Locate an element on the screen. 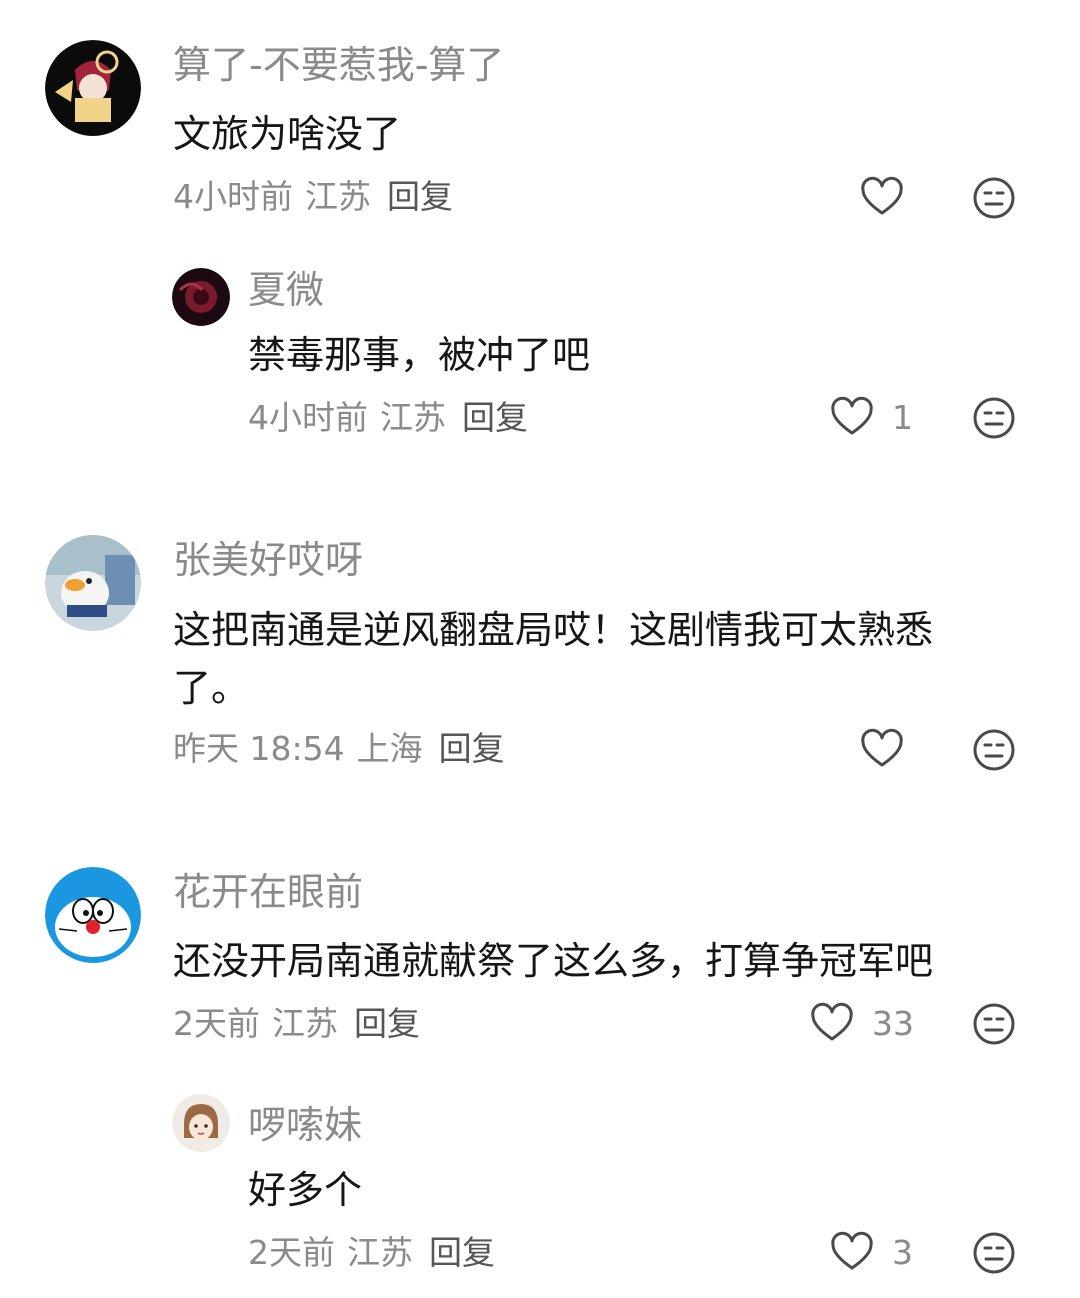  like-button: 1 is located at coordinates (871, 418).